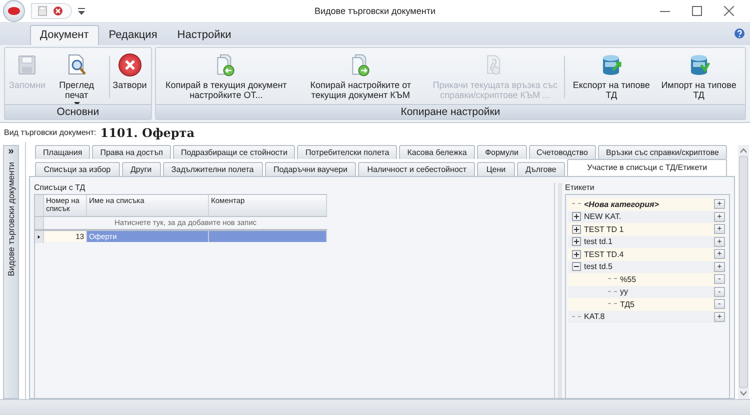  What do you see at coordinates (78, 111) in the screenshot?
I see `group-label: Основни` at bounding box center [78, 111].